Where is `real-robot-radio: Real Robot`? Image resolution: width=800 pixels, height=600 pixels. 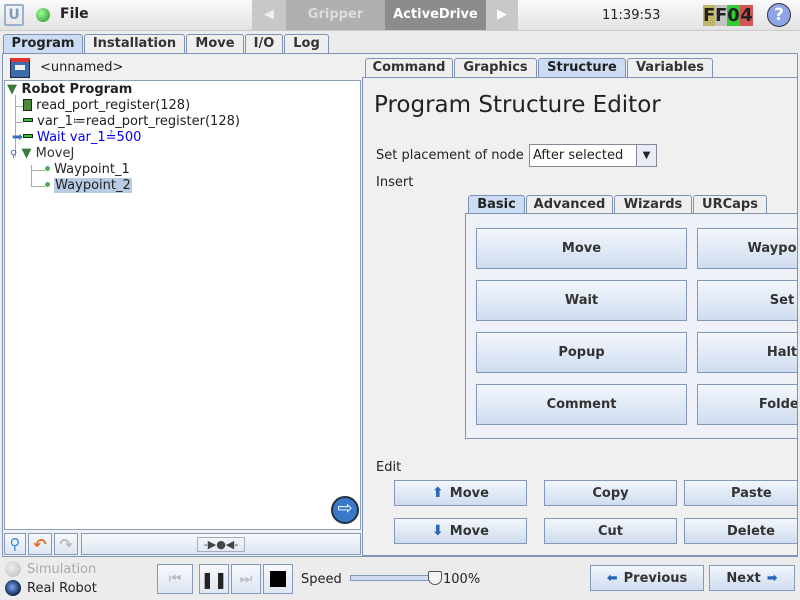 real-robot-radio: Real Robot is located at coordinates (51, 588).